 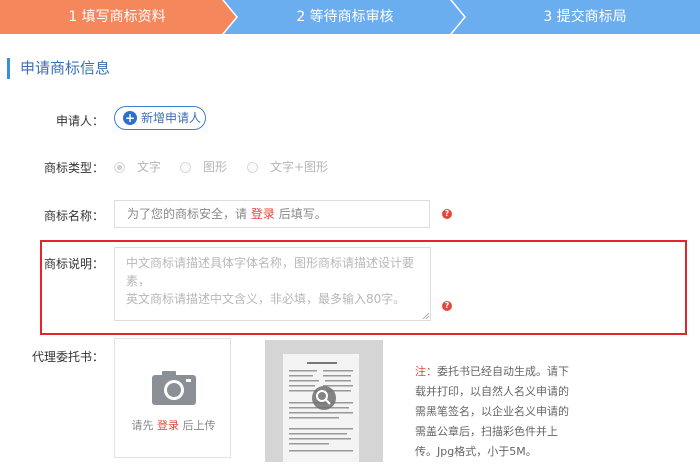 What do you see at coordinates (266, 299) in the screenshot?
I see `desc-placeholder-line2: 英文商标请描述中文含义，非必填，最多输入80字。` at bounding box center [266, 299].